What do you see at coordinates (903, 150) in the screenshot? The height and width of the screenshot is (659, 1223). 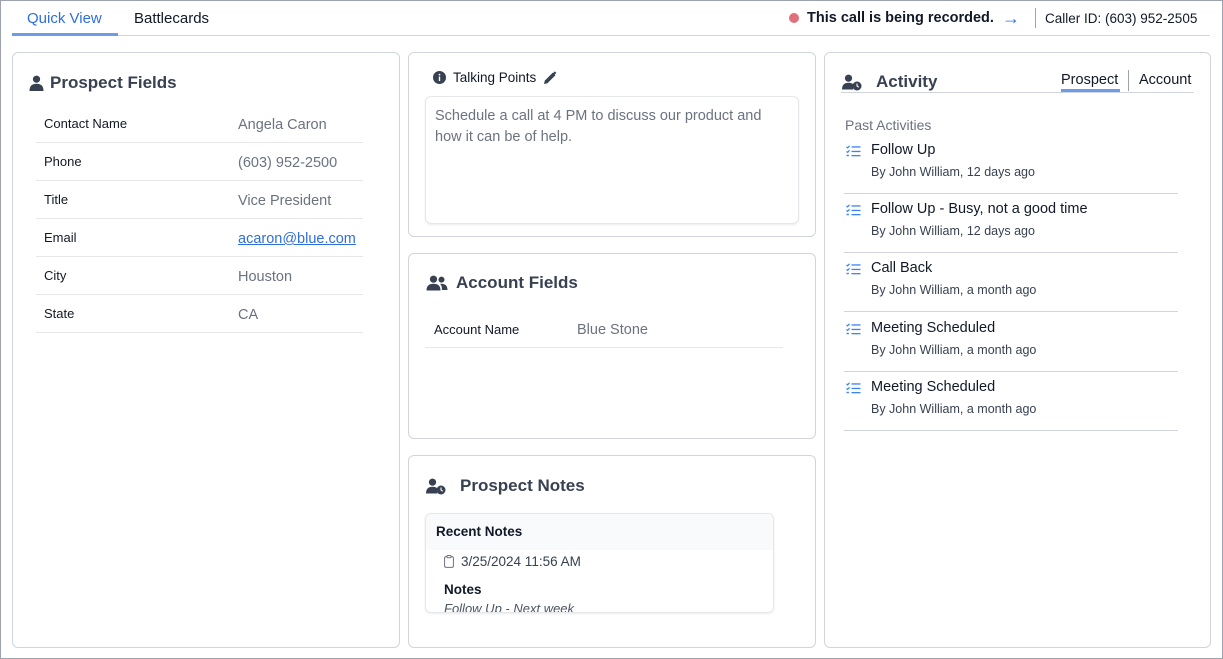 I see `activity-item-title: Follow Up` at bounding box center [903, 150].